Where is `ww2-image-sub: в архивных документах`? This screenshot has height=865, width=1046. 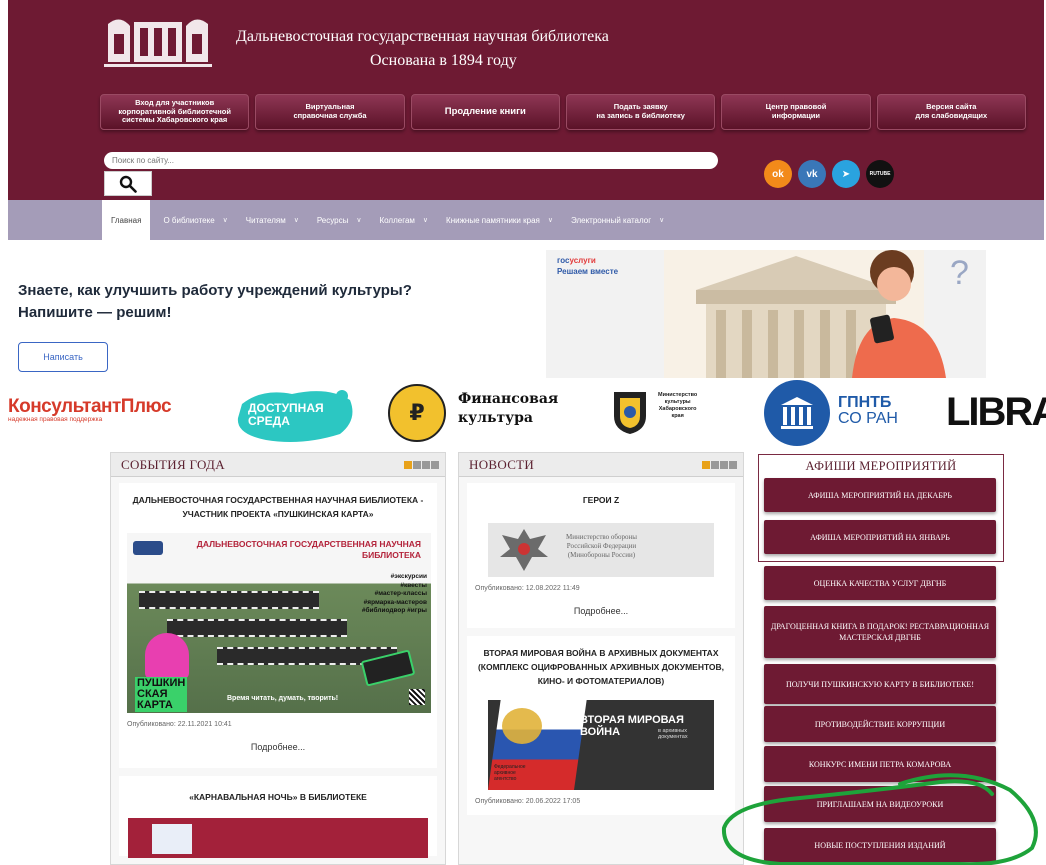 ww2-image-sub: в архивных документах is located at coordinates (673, 734).